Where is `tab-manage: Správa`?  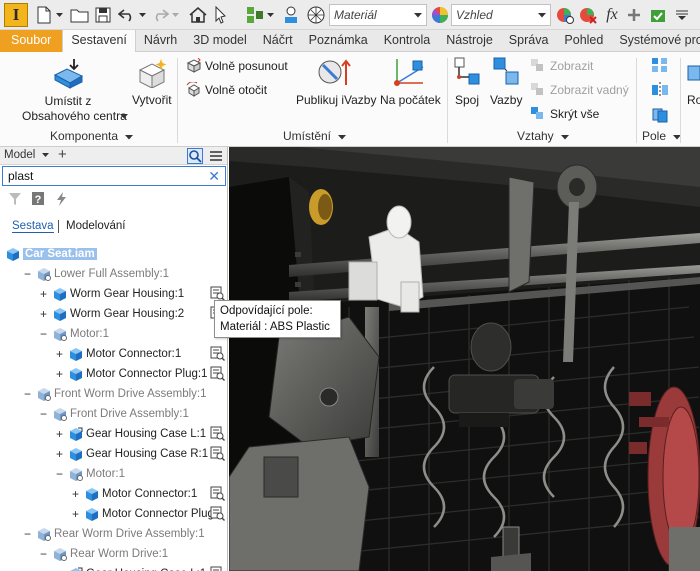 tab-manage: Správa is located at coordinates (529, 41).